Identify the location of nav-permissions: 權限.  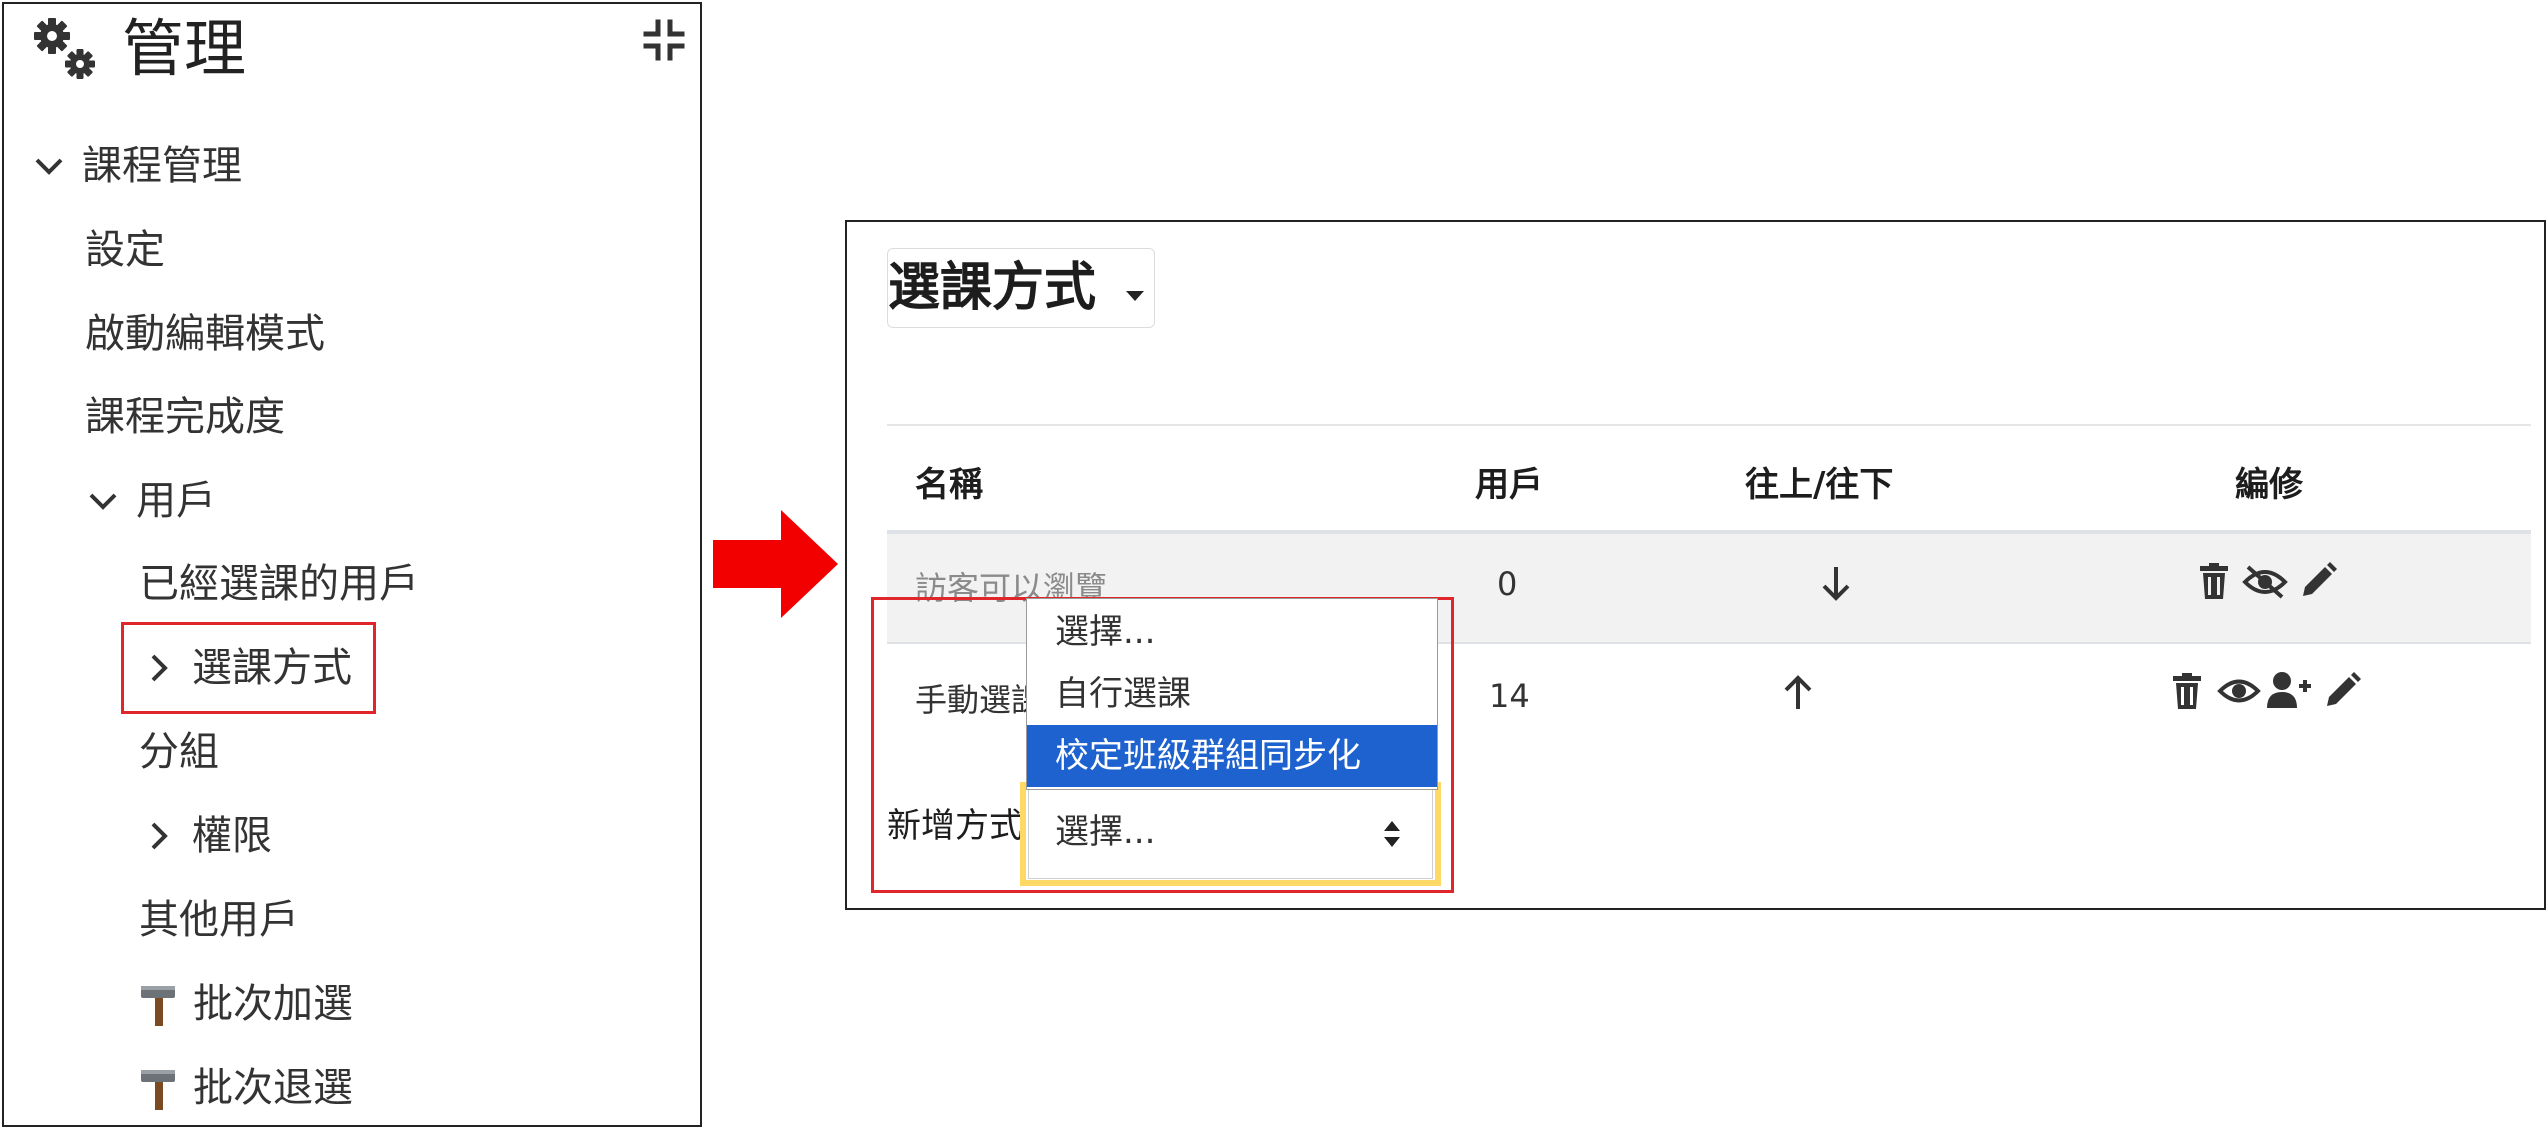
(208, 836).